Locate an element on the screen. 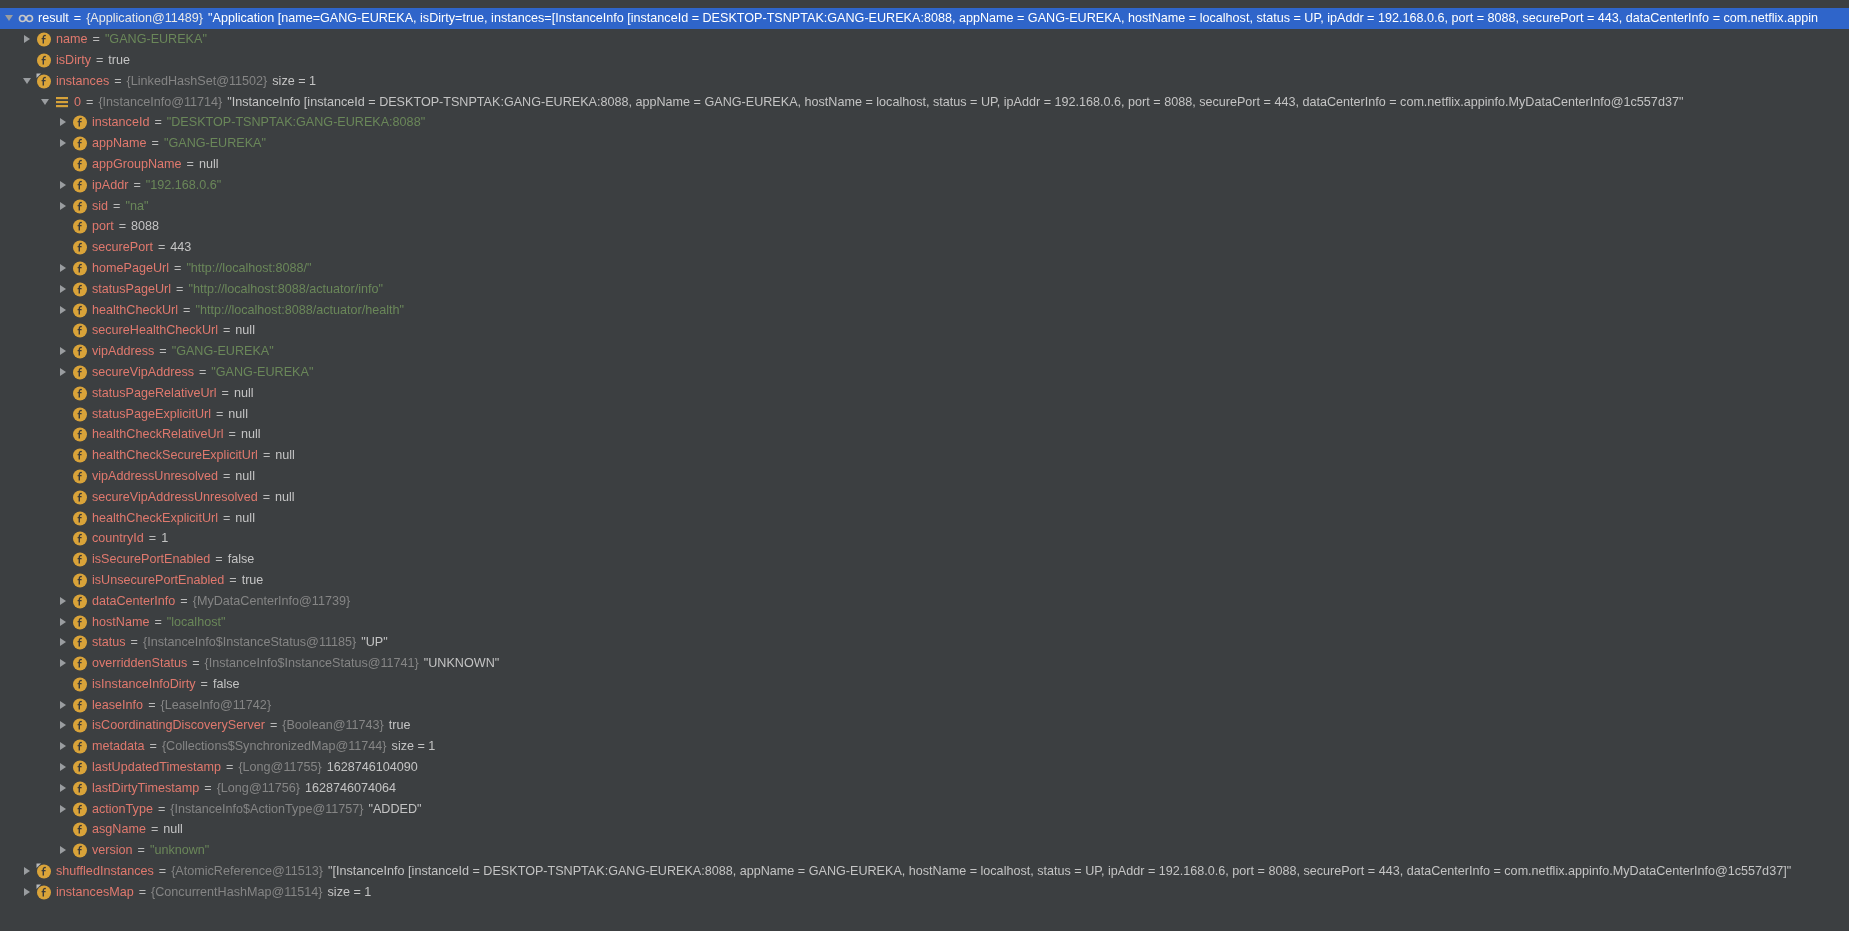 The height and width of the screenshot is (931, 1849). object-reference: {AtomicReference@11513} is located at coordinates (247, 871).